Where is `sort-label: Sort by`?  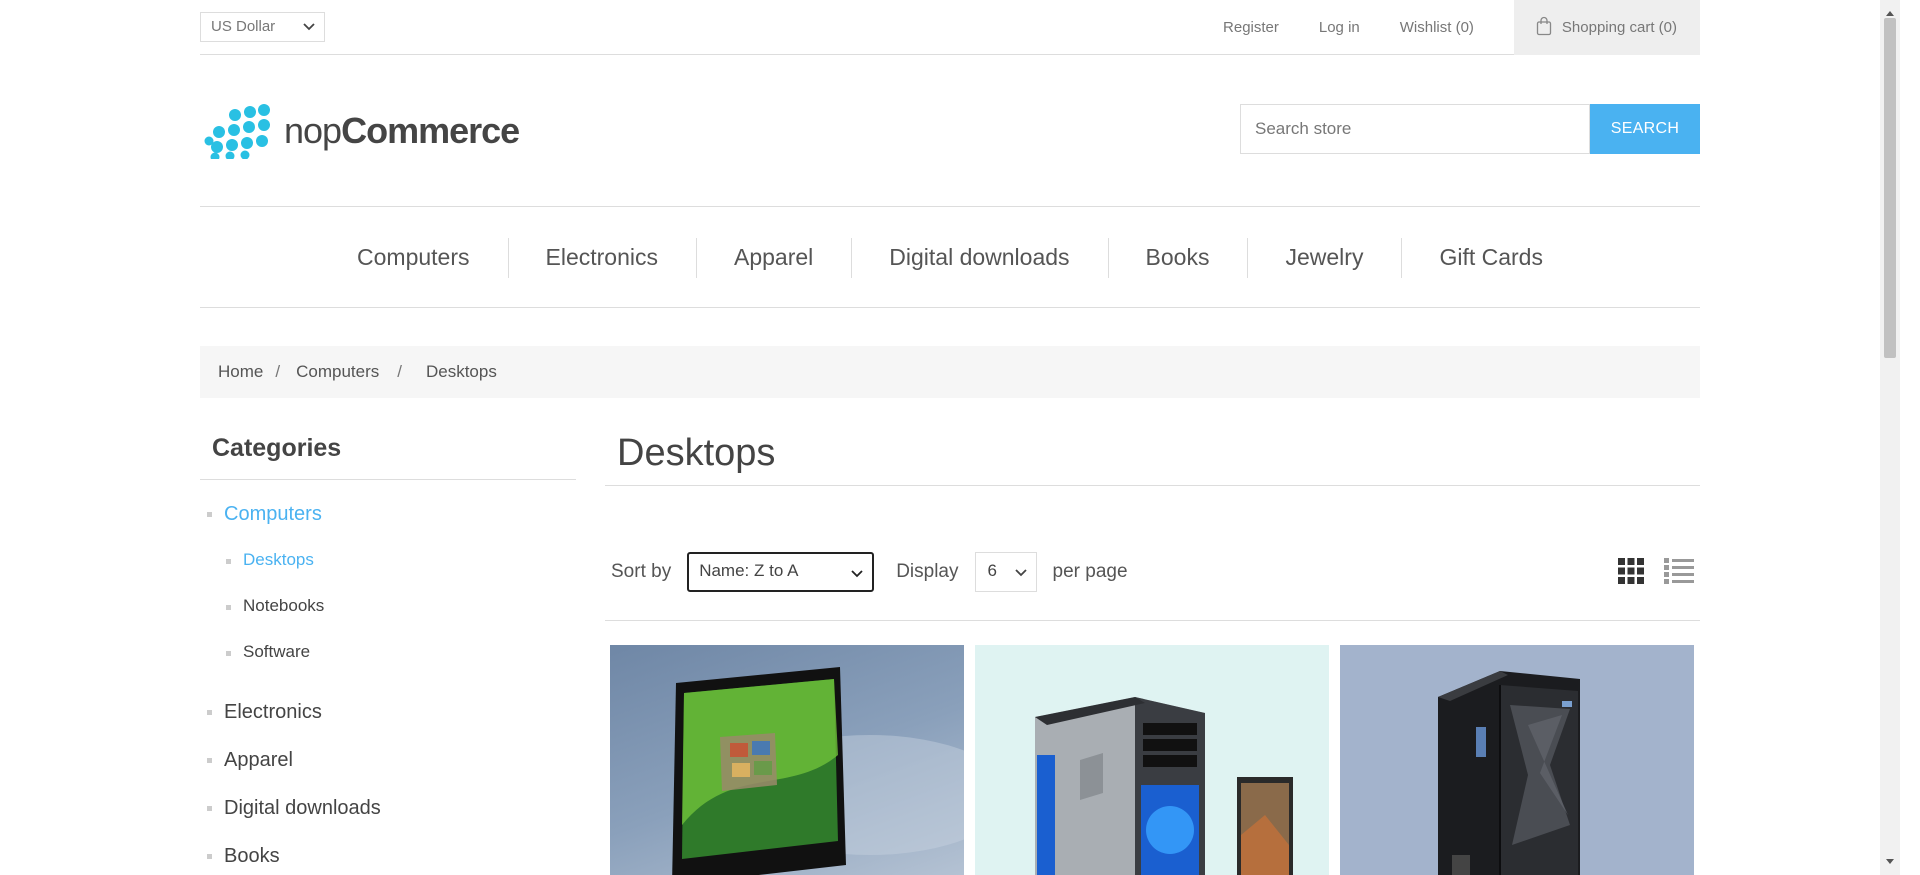 sort-label: Sort by is located at coordinates (641, 571).